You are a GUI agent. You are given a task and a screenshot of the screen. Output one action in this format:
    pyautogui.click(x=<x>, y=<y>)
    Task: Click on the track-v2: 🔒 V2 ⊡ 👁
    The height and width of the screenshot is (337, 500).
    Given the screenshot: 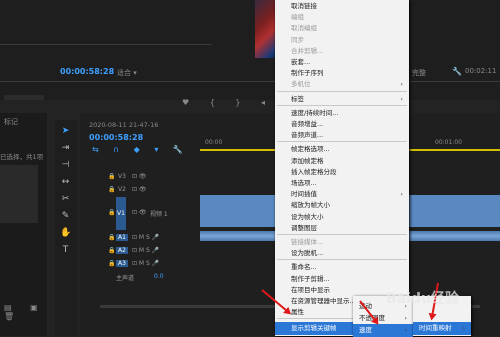 What is the action you would take?
    pyautogui.click(x=127, y=189)
    